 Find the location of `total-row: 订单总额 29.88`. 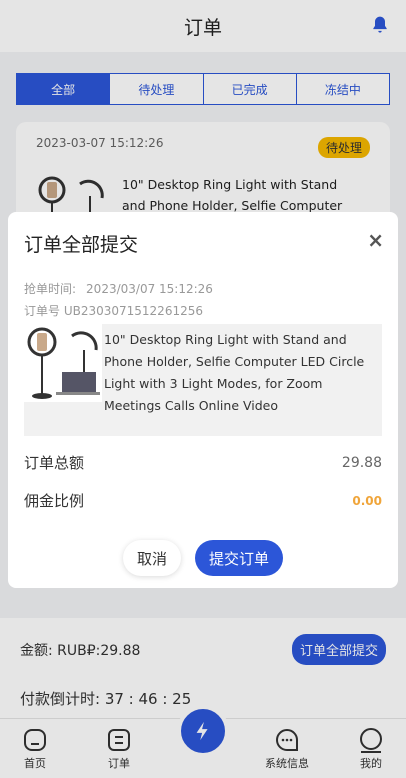

total-row: 订单总额 29.88 is located at coordinates (203, 462).